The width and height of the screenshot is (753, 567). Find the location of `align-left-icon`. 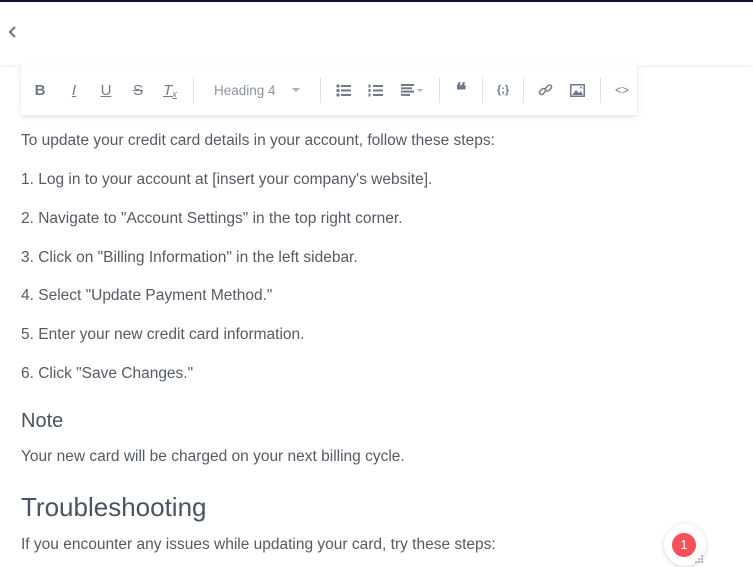

align-left-icon is located at coordinates (412, 90).